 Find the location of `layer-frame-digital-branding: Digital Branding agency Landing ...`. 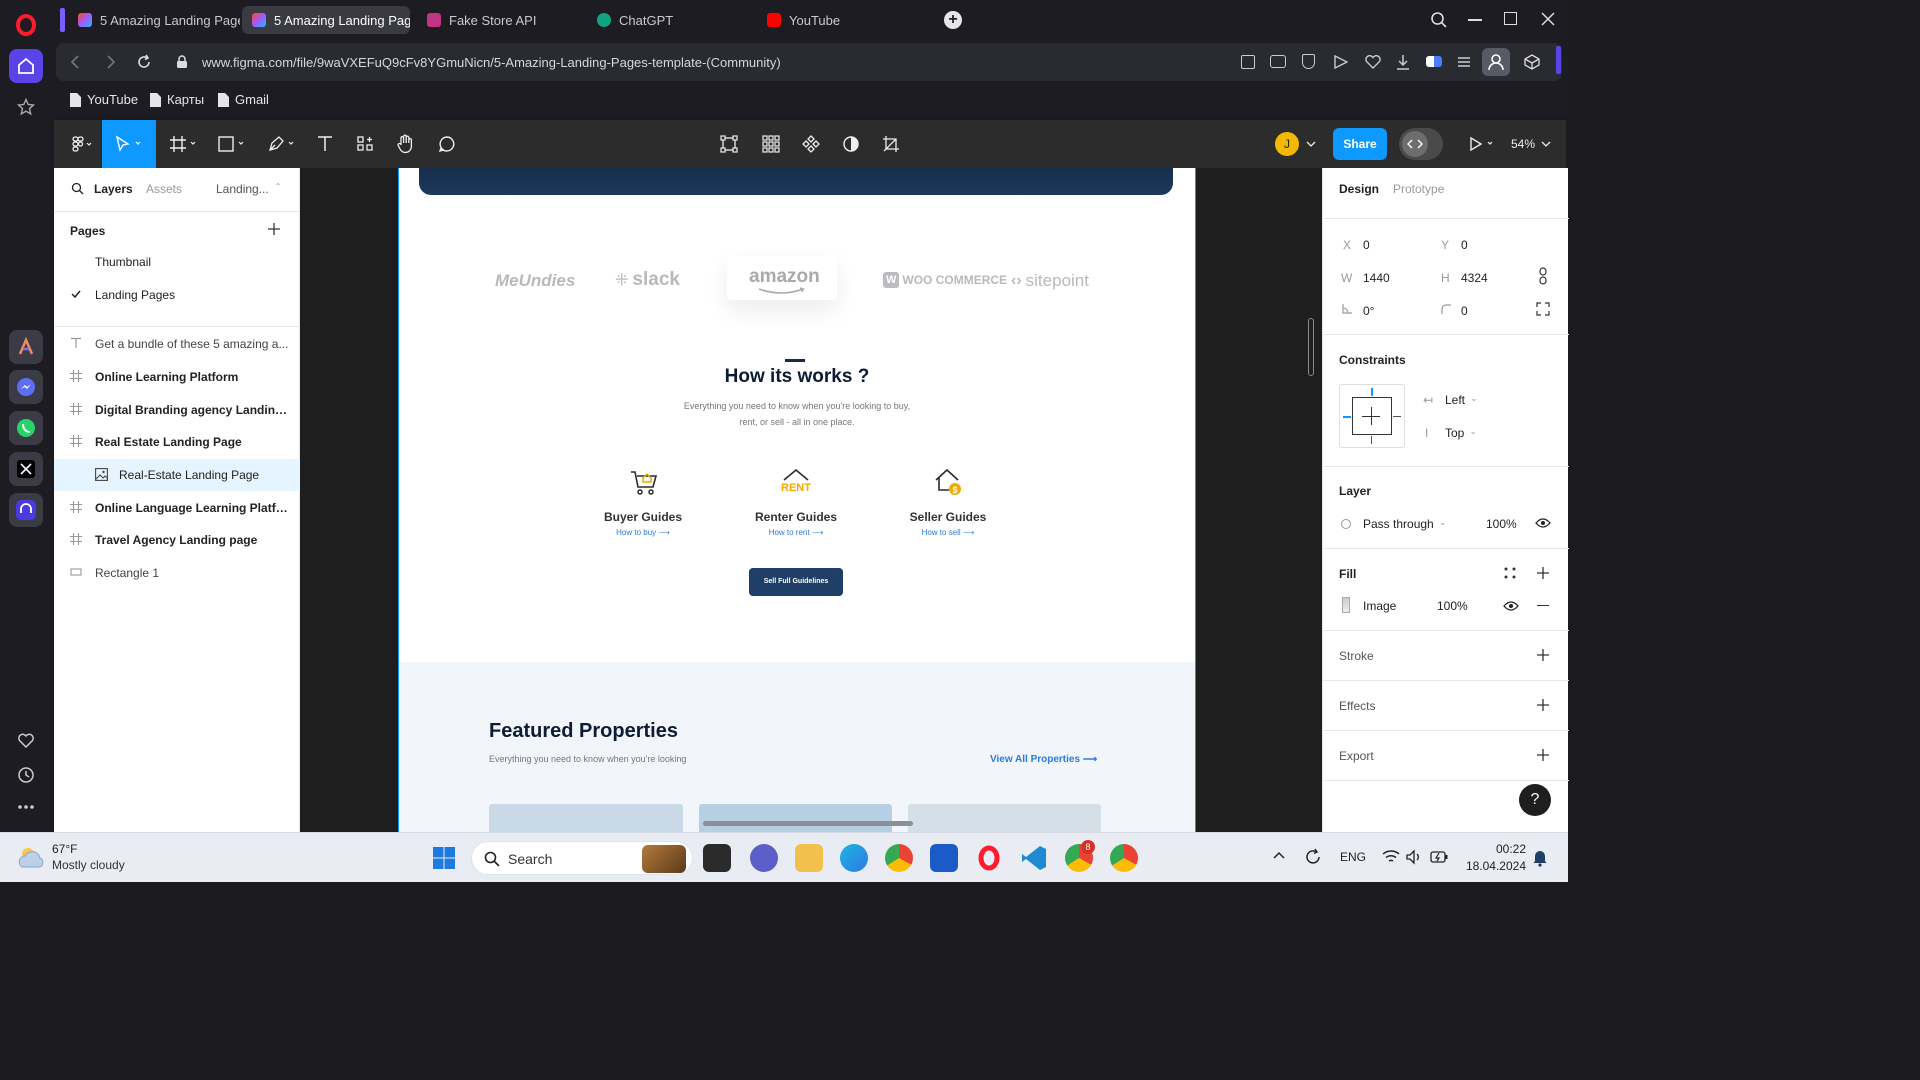

layer-frame-digital-branding: Digital Branding agency Landing ... is located at coordinates (177, 410).